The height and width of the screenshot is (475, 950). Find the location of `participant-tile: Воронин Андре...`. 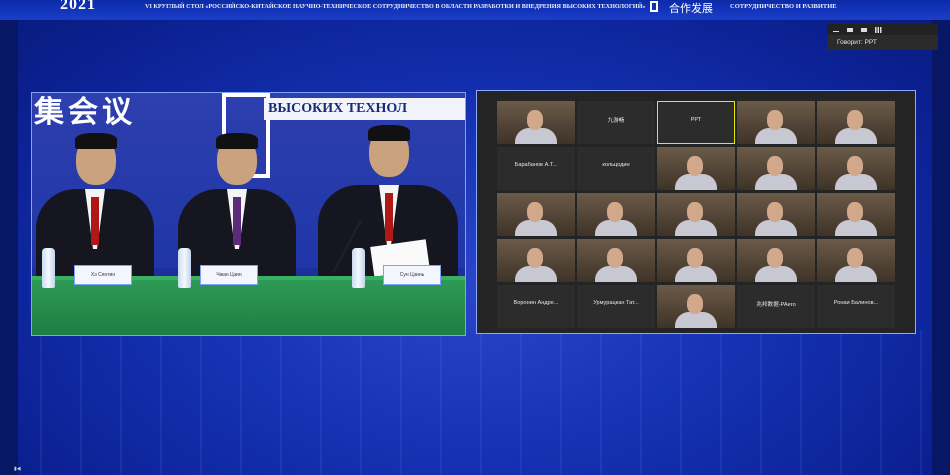

participant-tile: Воронин Андре... is located at coordinates (536, 306).